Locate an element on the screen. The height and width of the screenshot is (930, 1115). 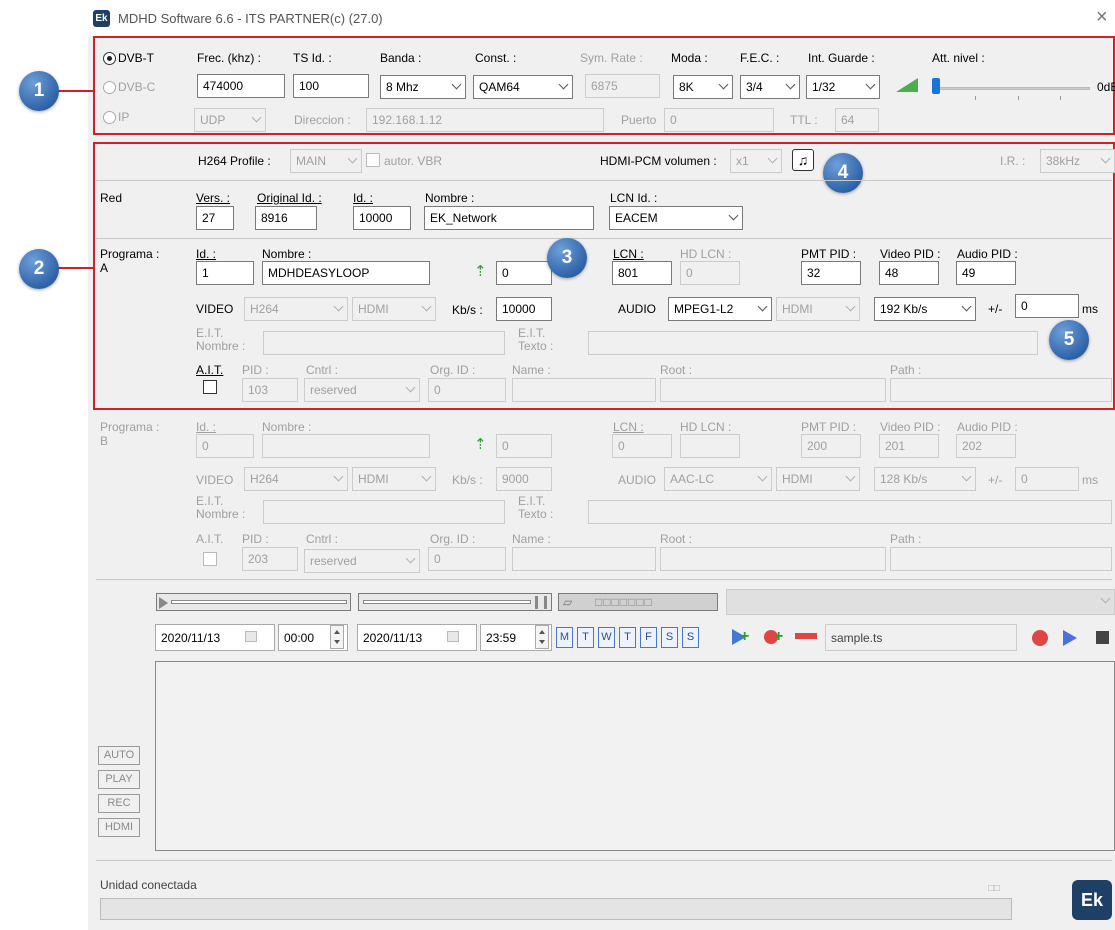
tsid-input: 100 is located at coordinates (331, 86).